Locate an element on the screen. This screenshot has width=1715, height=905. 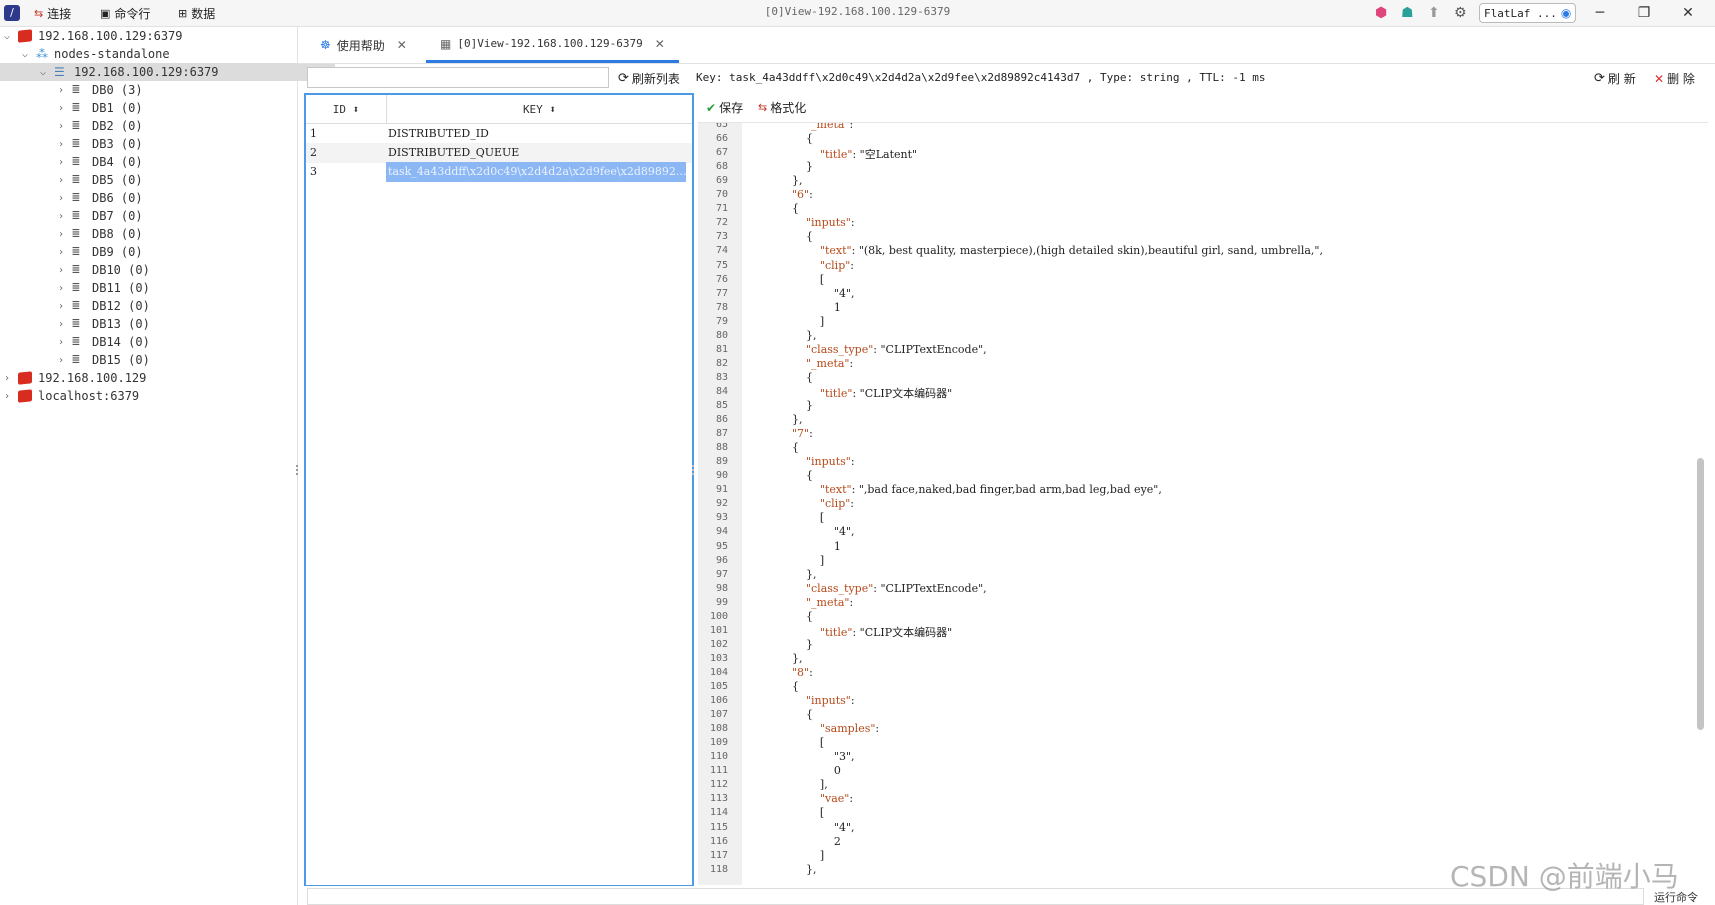
connect-button: ⇆ 连接 is located at coordinates (52, 13).